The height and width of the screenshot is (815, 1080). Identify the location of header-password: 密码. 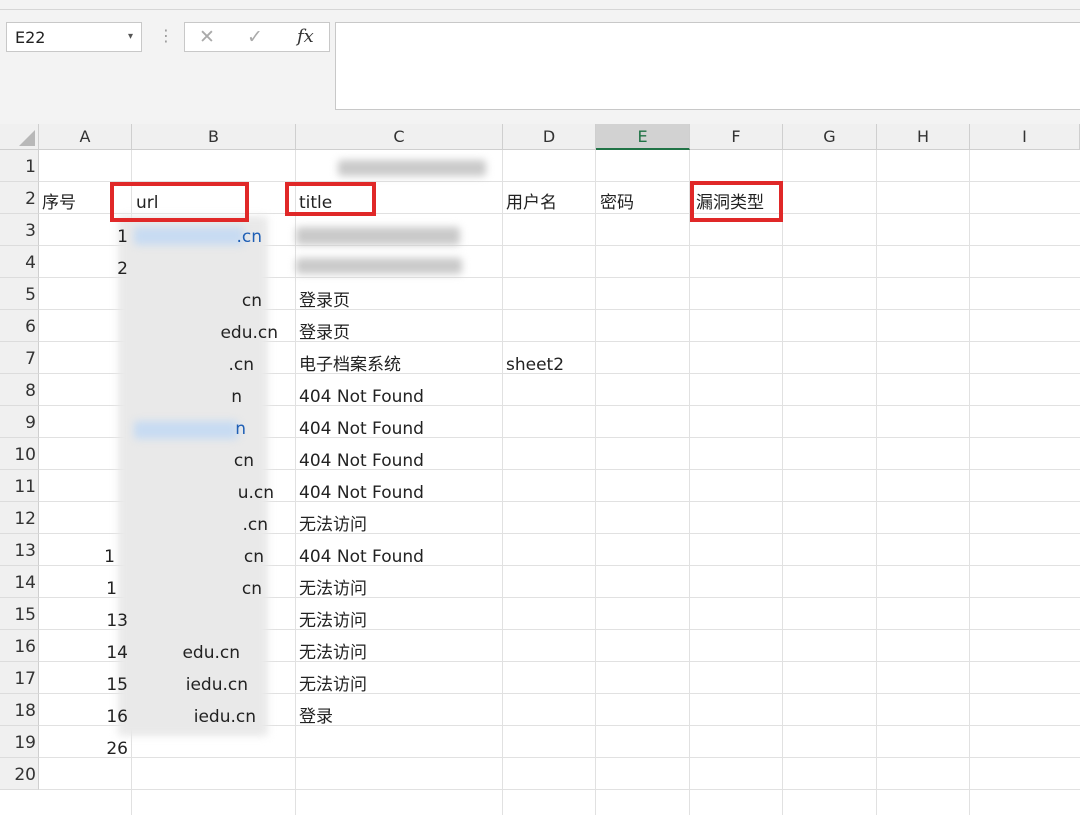
(617, 203).